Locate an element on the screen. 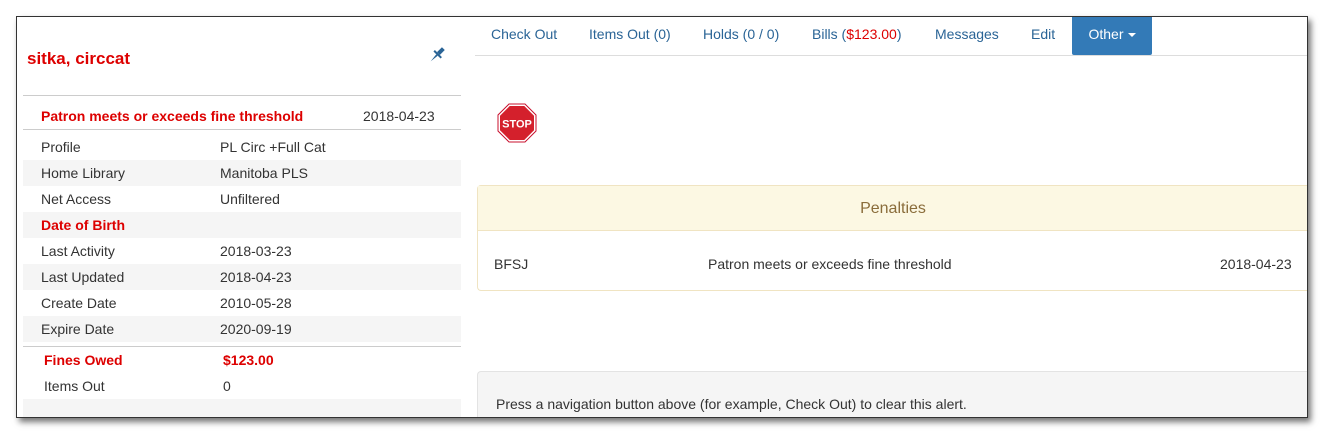  penalty-description: Patron meets or exceeds fine threshold is located at coordinates (830, 264).